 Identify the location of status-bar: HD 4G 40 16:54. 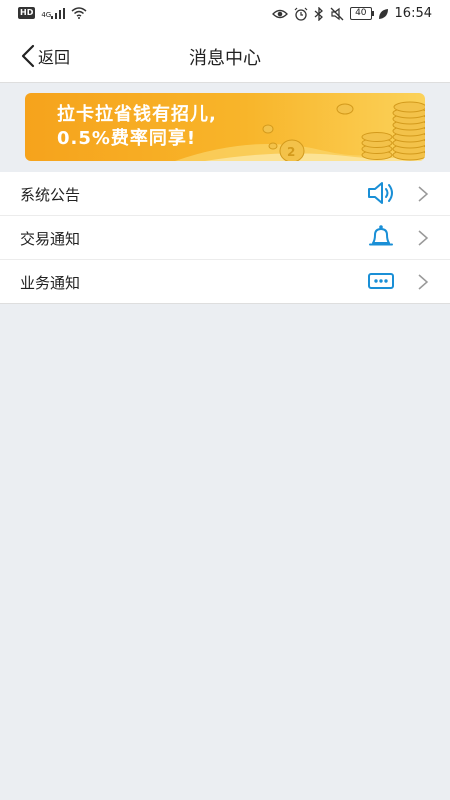
(225, 15).